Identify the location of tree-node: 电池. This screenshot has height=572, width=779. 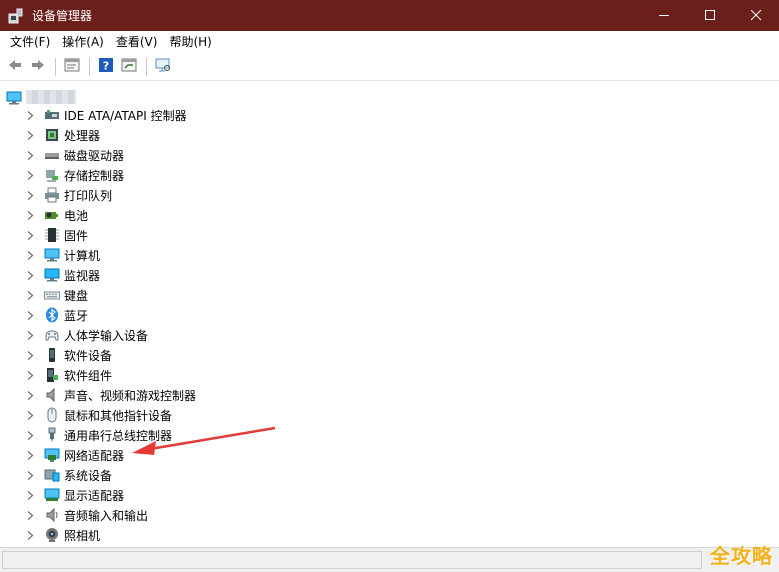
(55, 215).